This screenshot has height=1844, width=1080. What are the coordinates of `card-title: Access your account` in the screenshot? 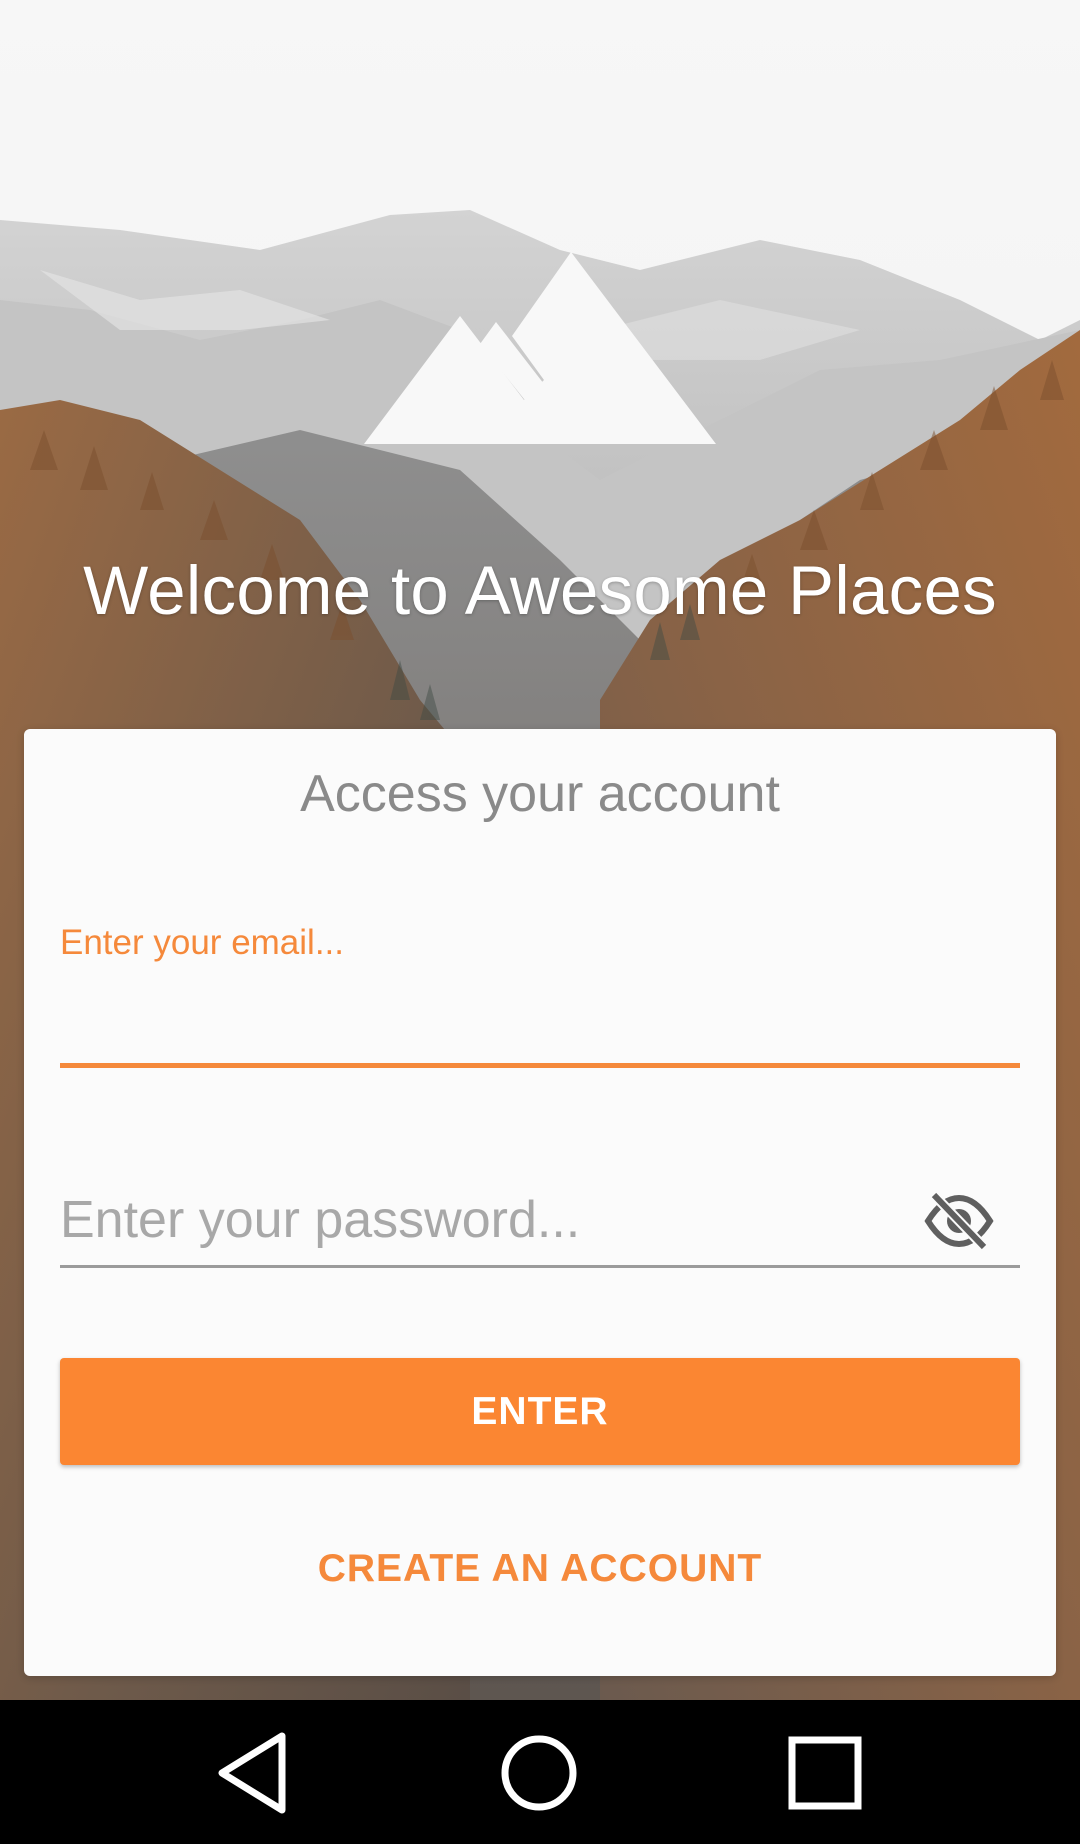 It's located at (540, 794).